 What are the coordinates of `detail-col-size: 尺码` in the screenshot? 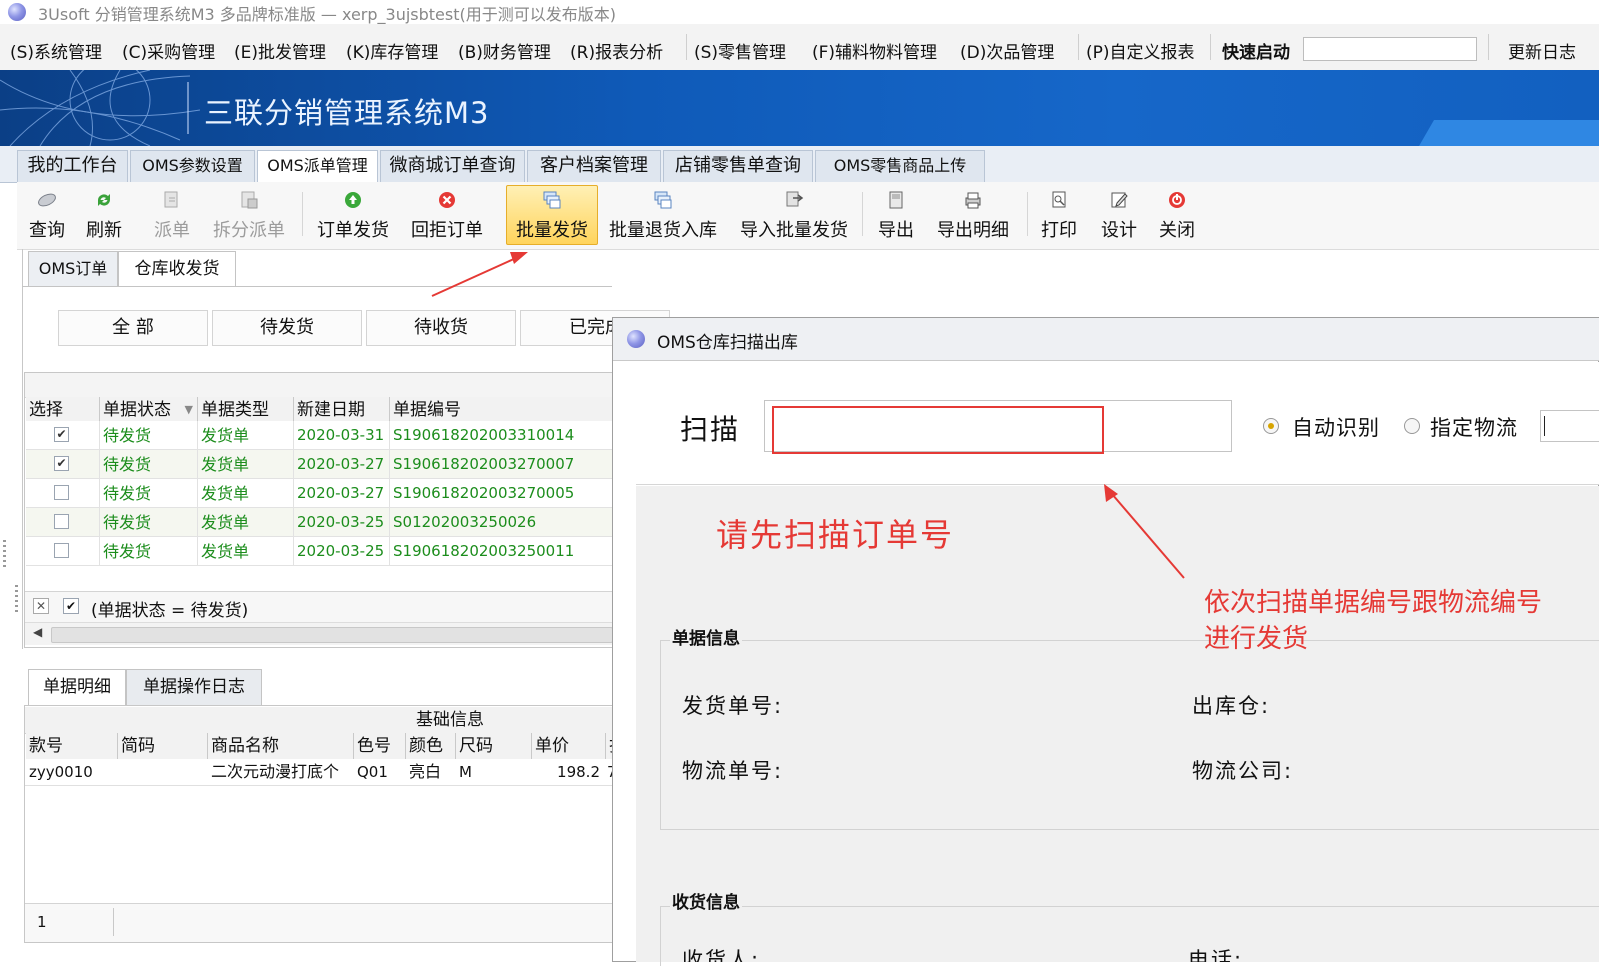 It's located at (494, 746).